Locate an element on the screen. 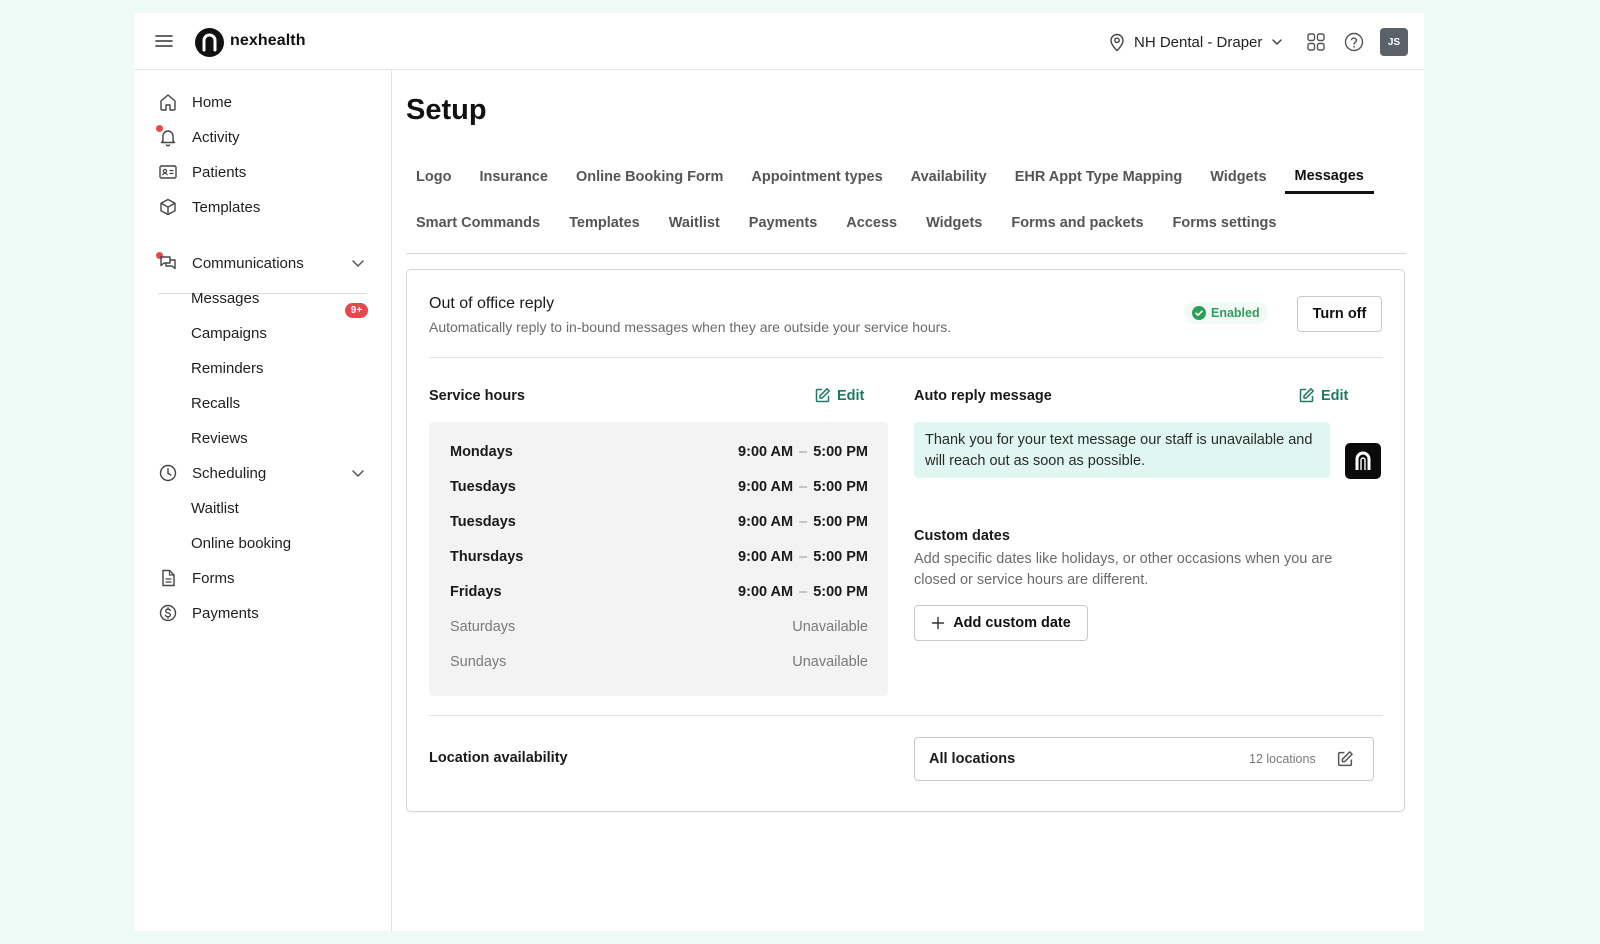 Image resolution: width=1600 pixels, height=944 pixels. sidebar-item-scheduling: Scheduling is located at coordinates (212, 473).